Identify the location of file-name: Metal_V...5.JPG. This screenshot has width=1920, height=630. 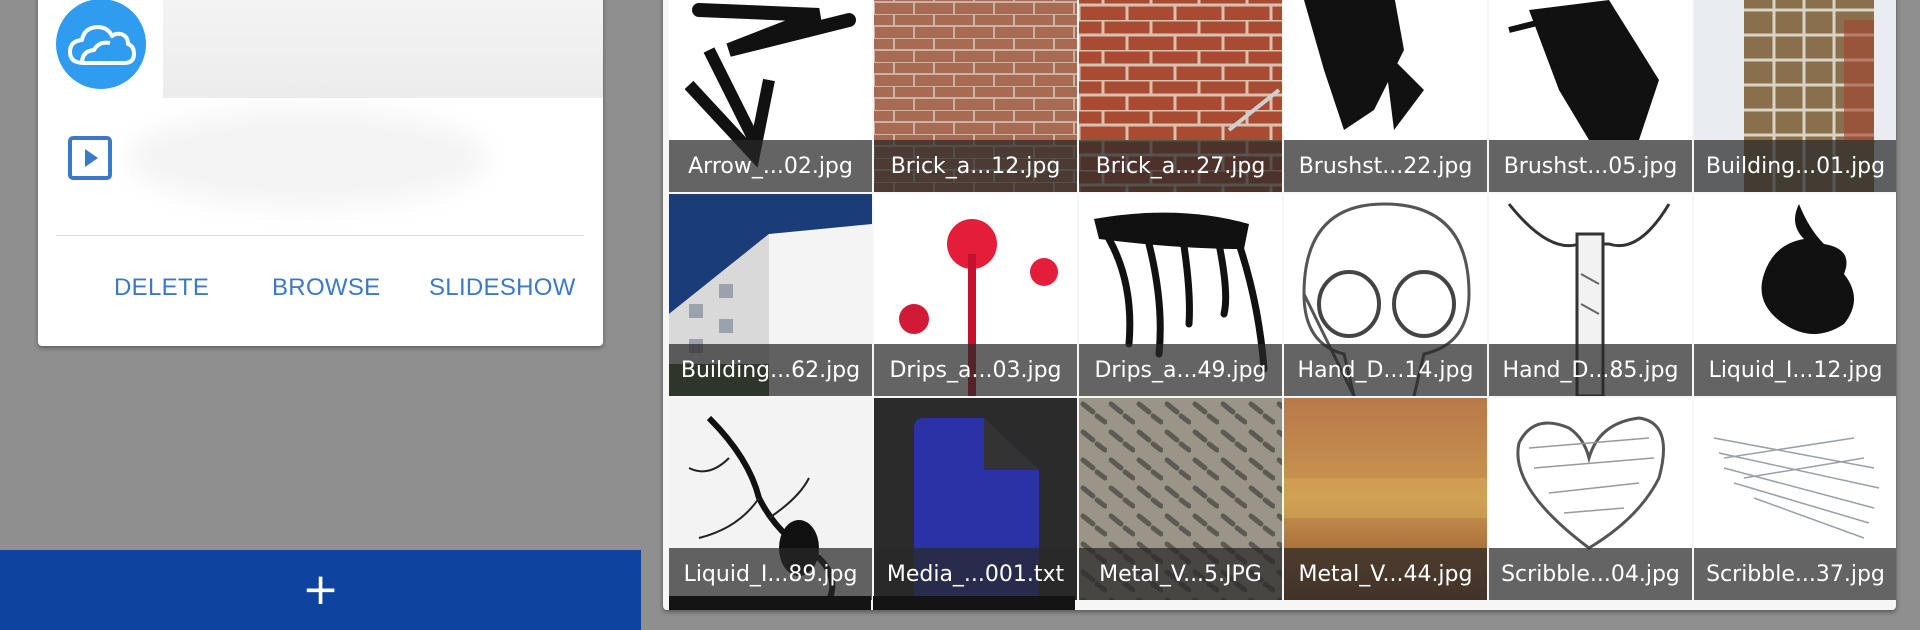
(1180, 574).